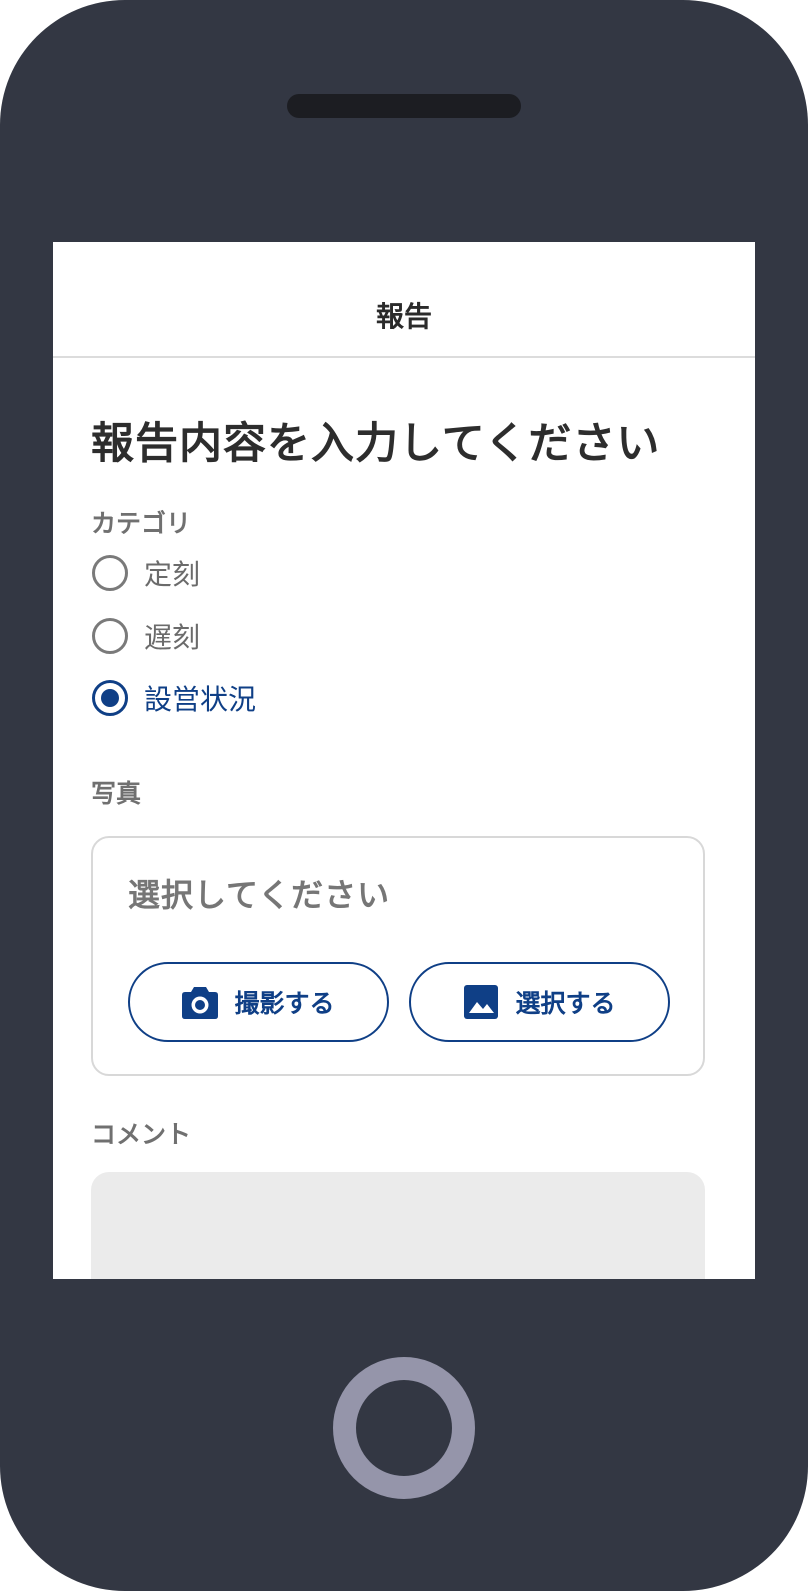  What do you see at coordinates (376, 444) in the screenshot?
I see `form-title: 報告内容を入力してください` at bounding box center [376, 444].